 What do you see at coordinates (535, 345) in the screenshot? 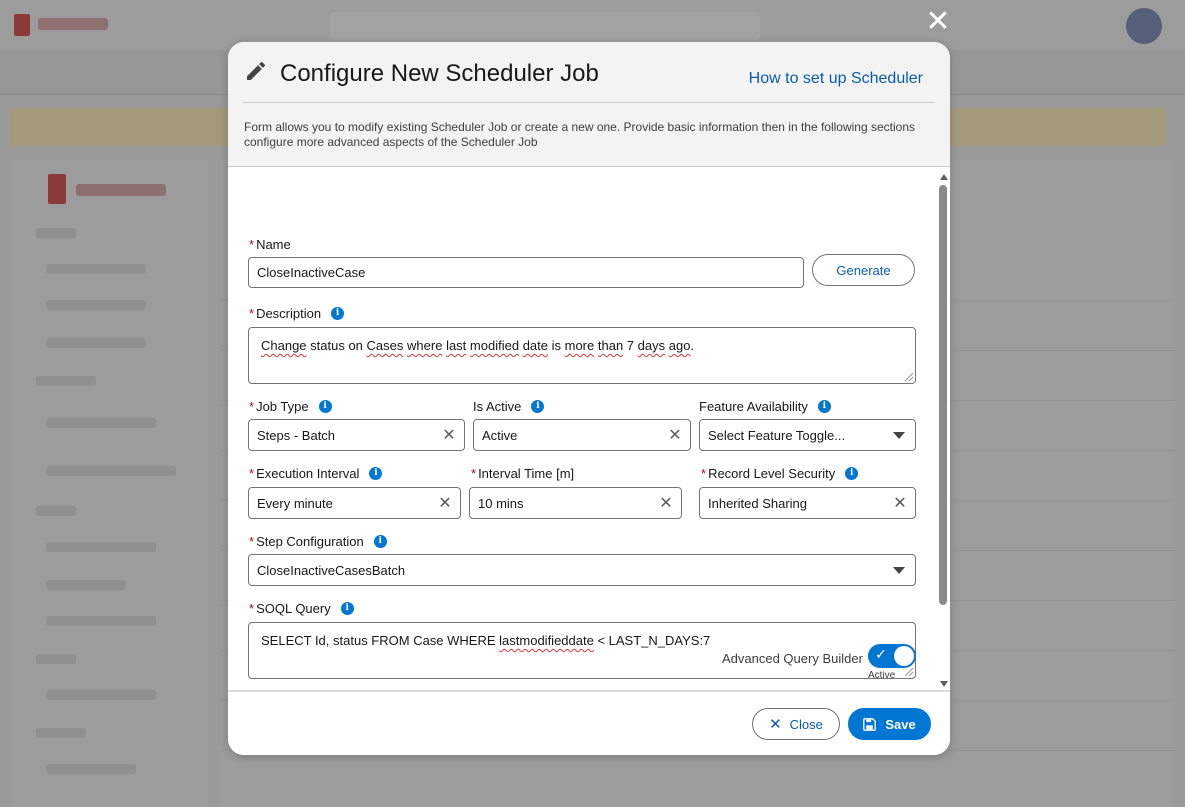
I see `description-word: date` at bounding box center [535, 345].